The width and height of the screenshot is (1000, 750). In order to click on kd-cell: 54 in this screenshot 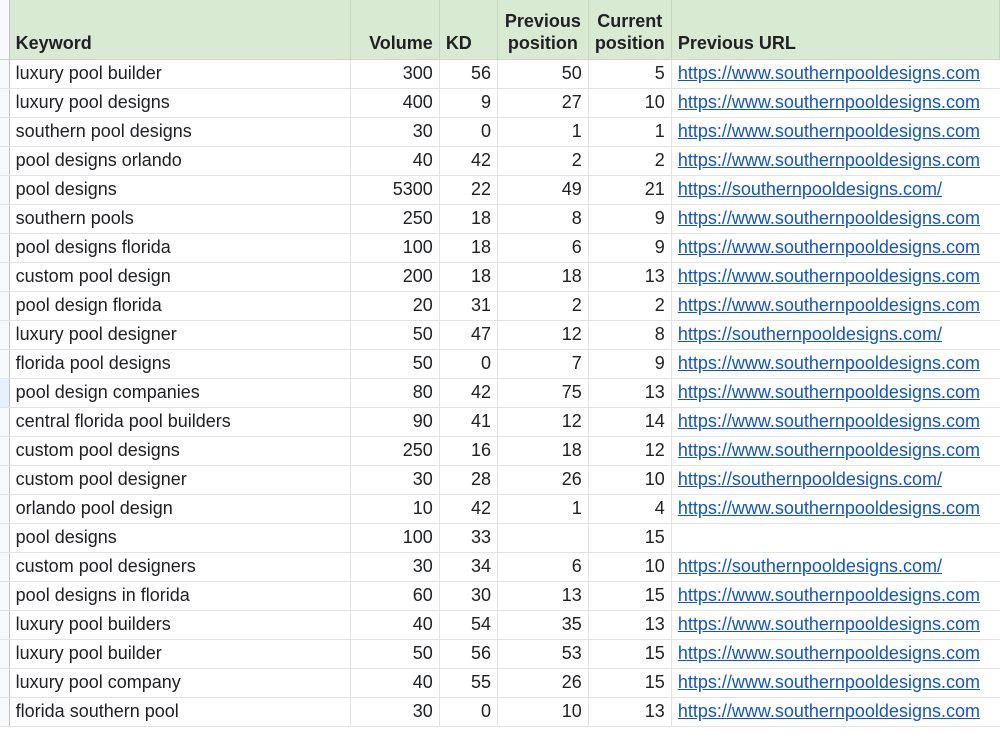, I will do `click(468, 625)`.